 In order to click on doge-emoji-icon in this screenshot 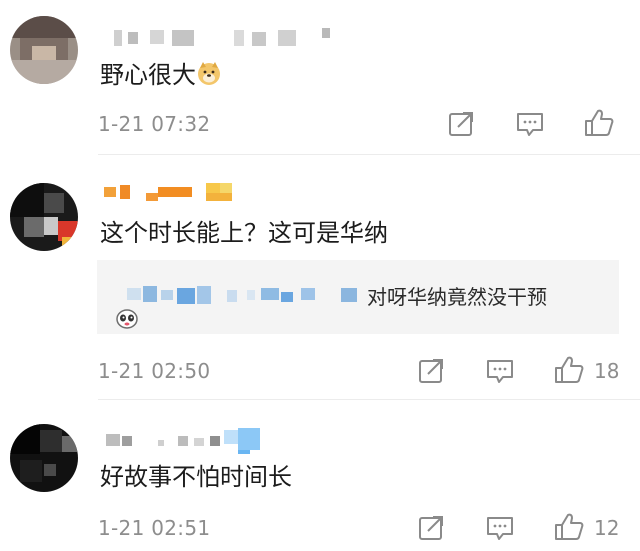, I will do `click(209, 76)`.